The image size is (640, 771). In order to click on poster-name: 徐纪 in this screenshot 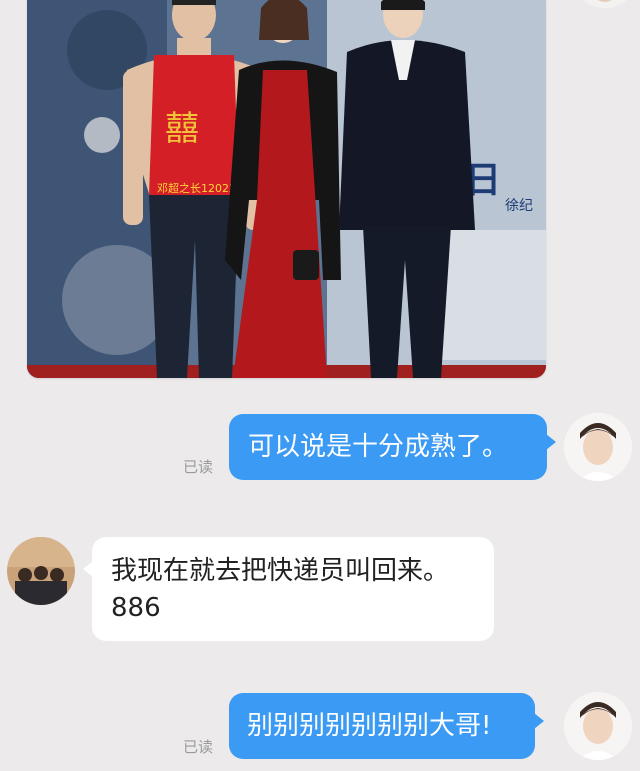, I will do `click(519, 206)`.